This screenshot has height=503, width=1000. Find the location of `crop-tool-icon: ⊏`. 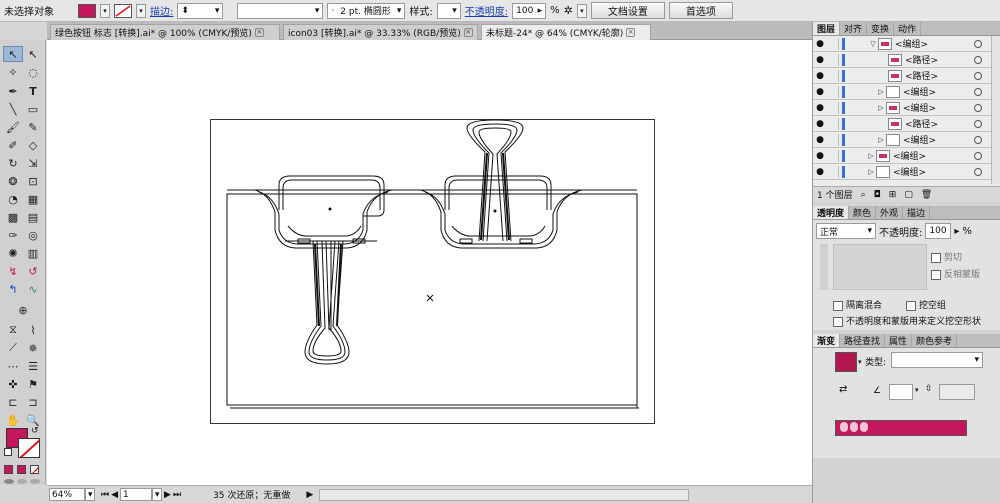

crop-tool-icon: ⊏ is located at coordinates (13, 402).